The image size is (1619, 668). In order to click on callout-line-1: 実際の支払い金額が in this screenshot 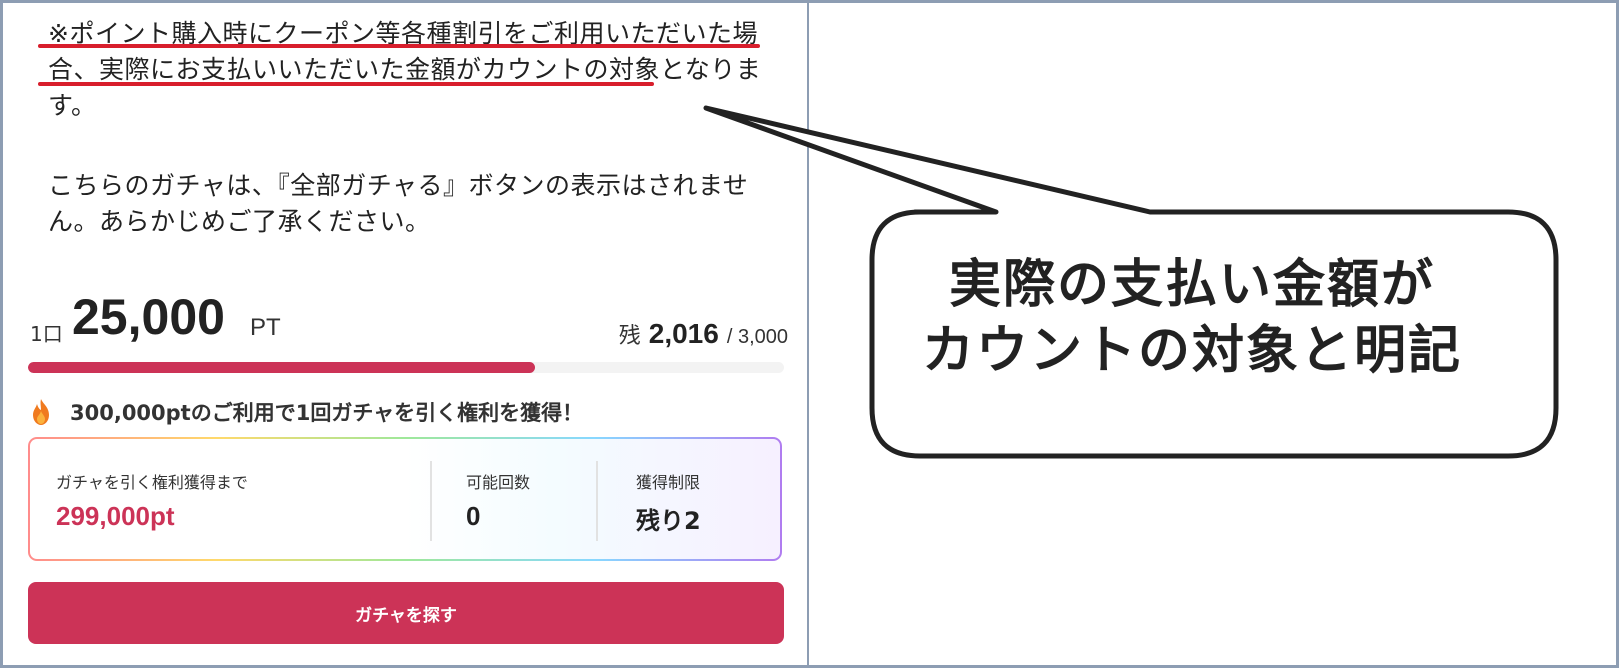, I will do `click(1191, 285)`.